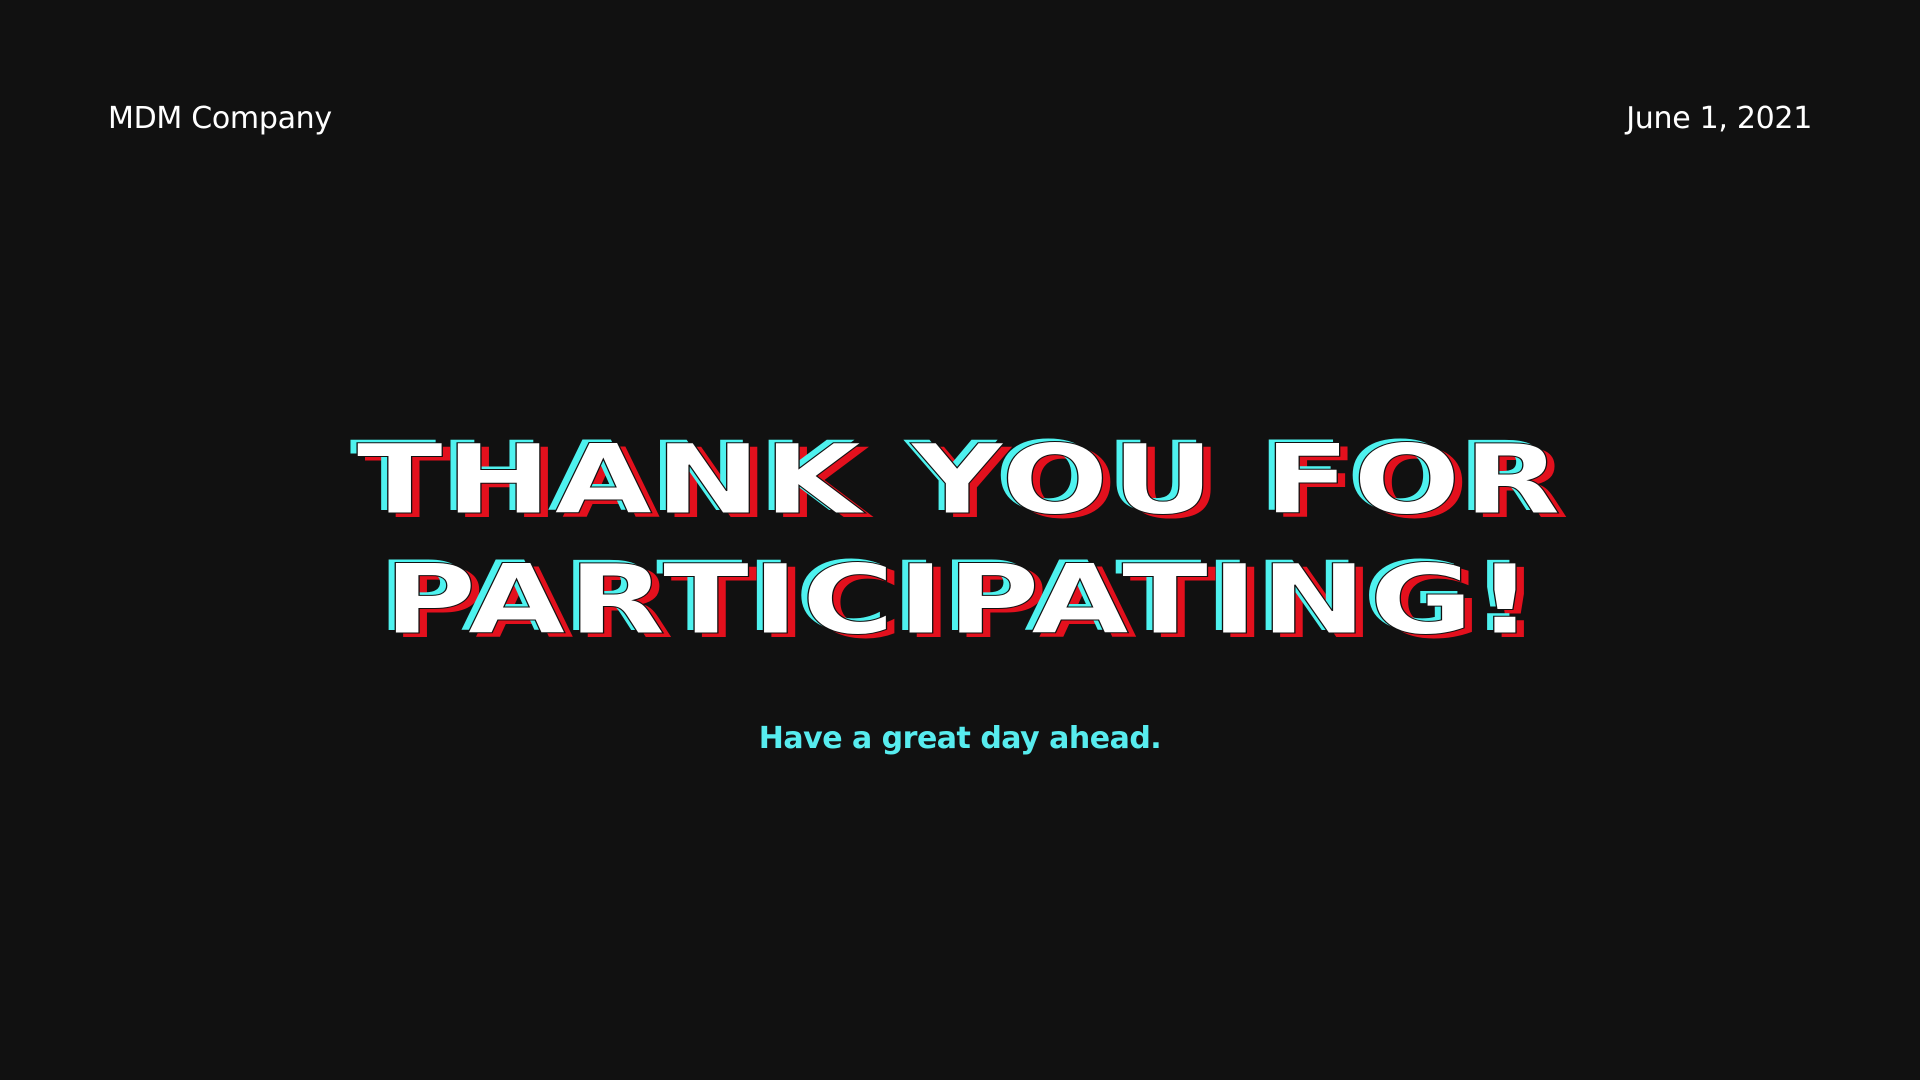  What do you see at coordinates (960, 738) in the screenshot?
I see `tagline: Have a great day ahead.` at bounding box center [960, 738].